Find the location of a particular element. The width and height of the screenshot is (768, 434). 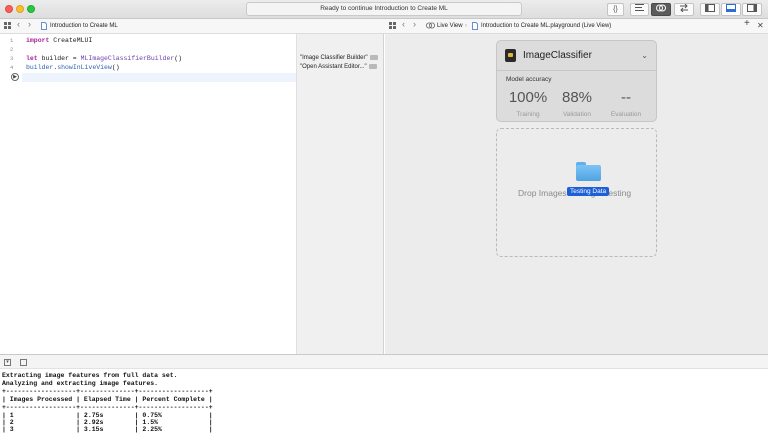

line-number: 3 is located at coordinates (12, 58).